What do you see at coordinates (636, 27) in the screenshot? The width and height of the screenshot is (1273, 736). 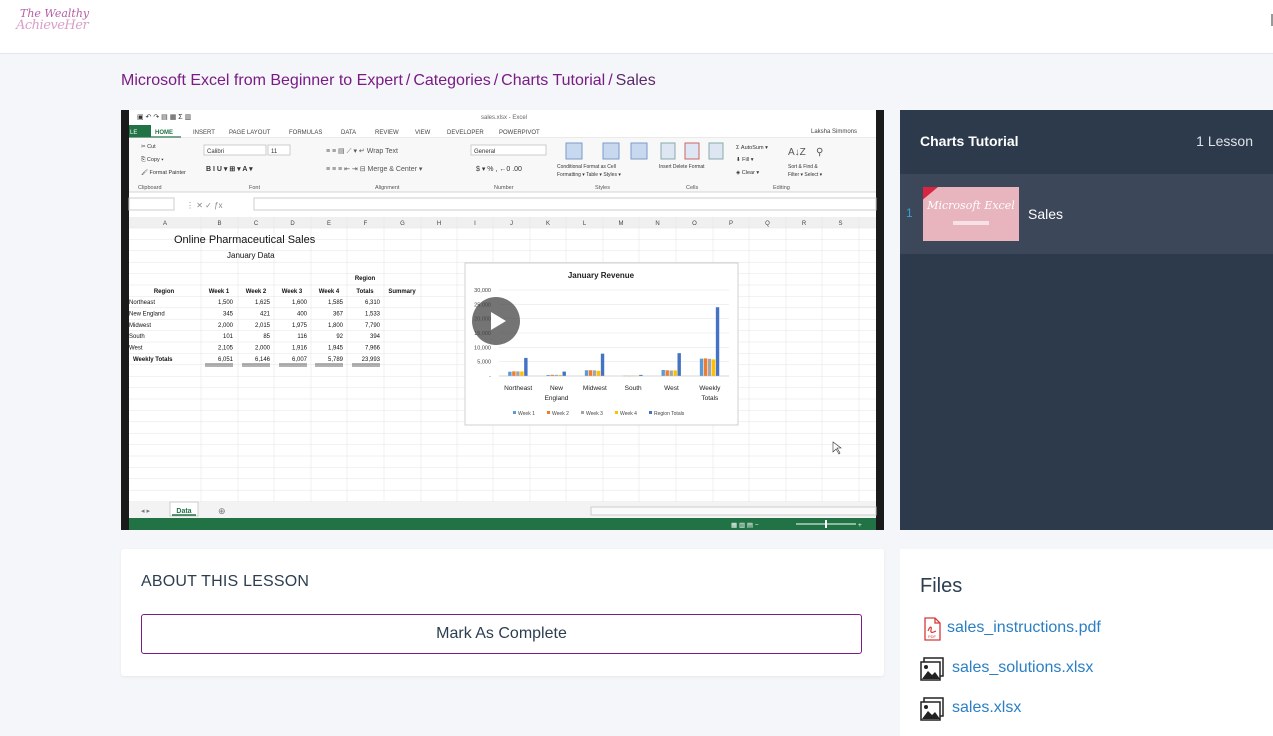 I see `top-navbar: The Wealthy AchieveHer` at bounding box center [636, 27].